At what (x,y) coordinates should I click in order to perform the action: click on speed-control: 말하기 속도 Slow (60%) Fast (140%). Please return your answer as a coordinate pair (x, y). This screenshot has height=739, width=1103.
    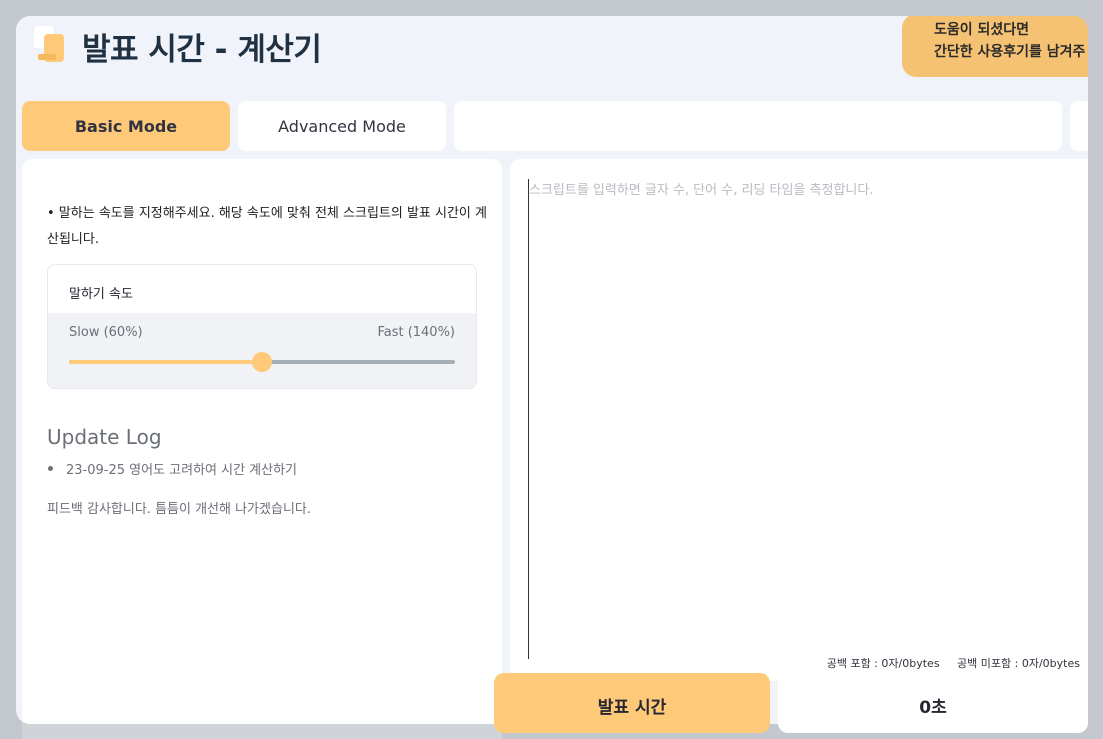
    Looking at the image, I should click on (262, 326).